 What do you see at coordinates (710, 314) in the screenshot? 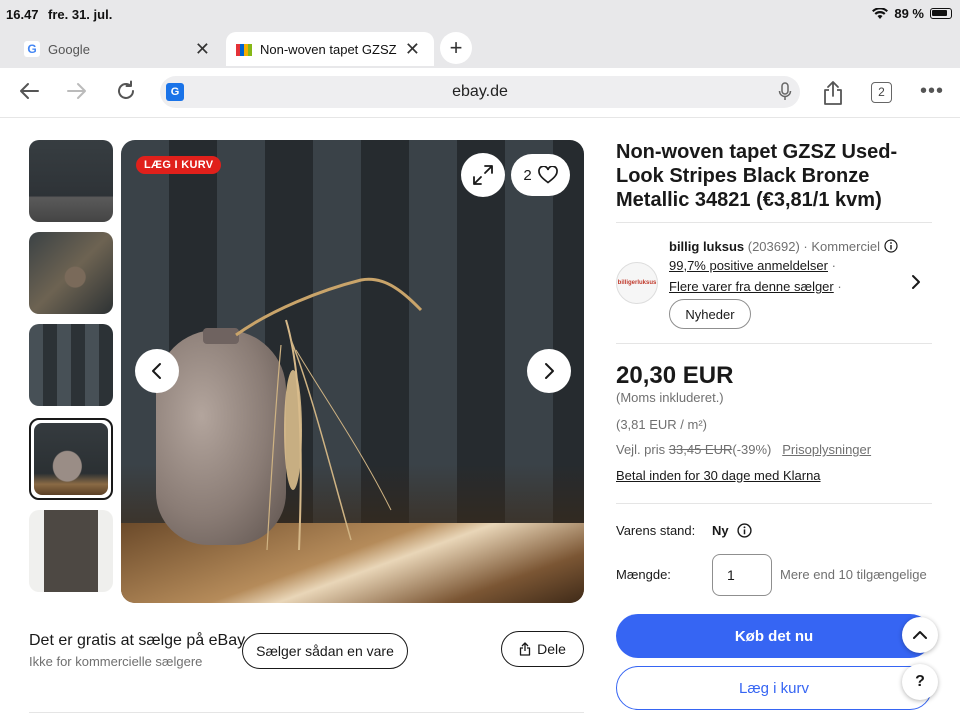
I see `follow-seller-button: Nyheder` at bounding box center [710, 314].